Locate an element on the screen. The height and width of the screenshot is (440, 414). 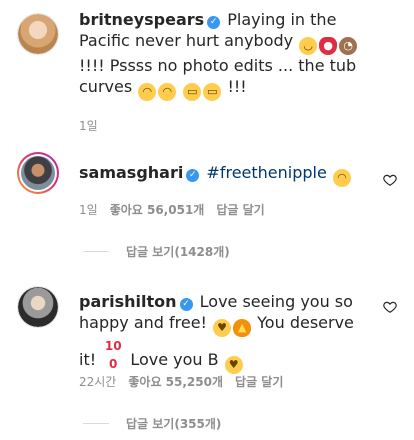
view-replies-button: 답글 보기(1428개) is located at coordinates (156, 252).